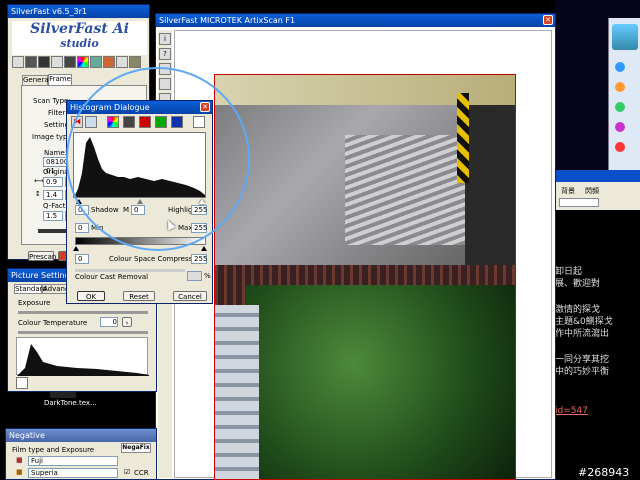 This screenshot has height=480, width=640. What do you see at coordinates (127, 322) in the screenshot?
I see `colour-temperature-stepper: ›` at bounding box center [127, 322].